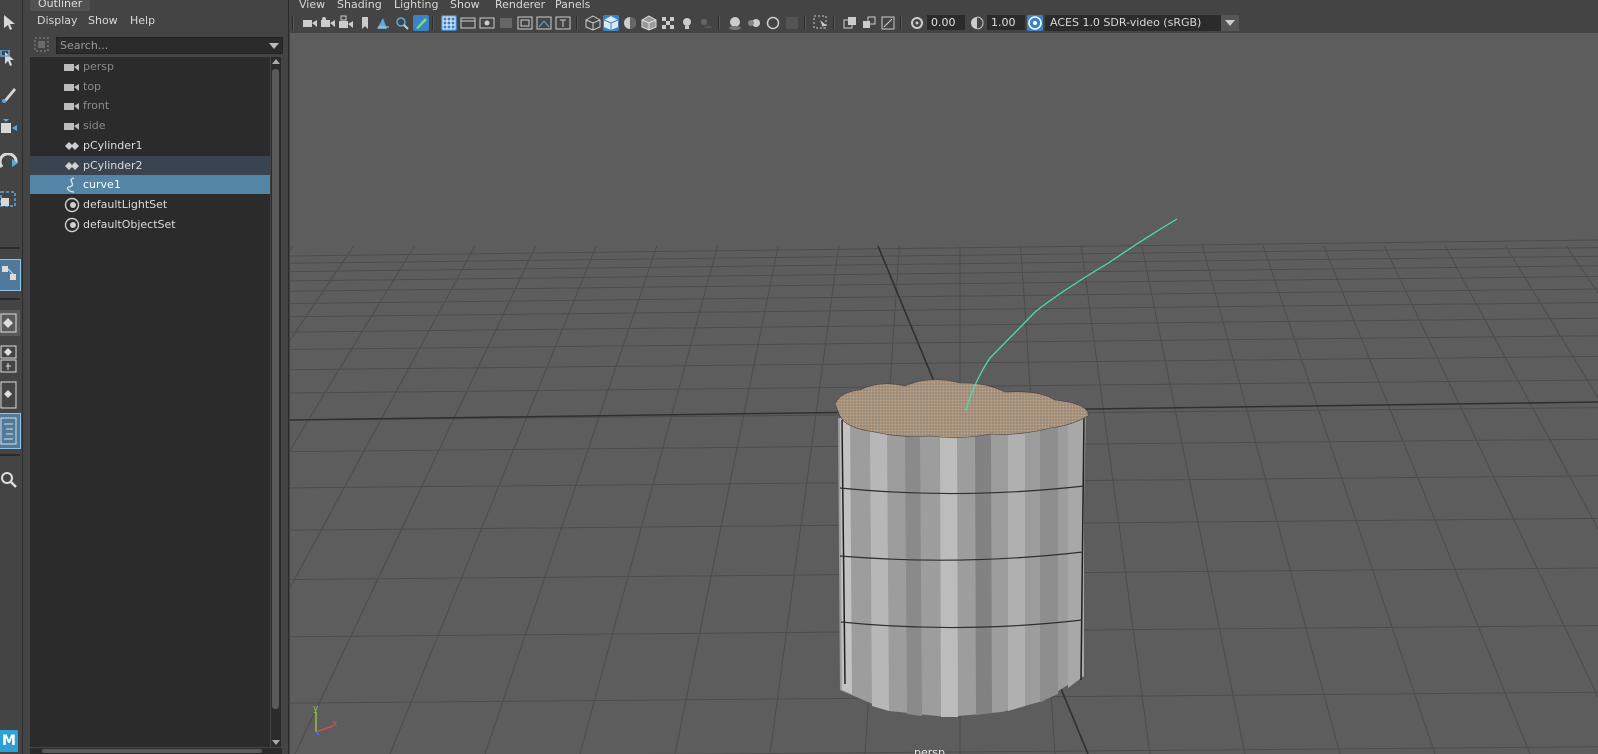 This screenshot has width=1598, height=754. What do you see at coordinates (961, 548) in the screenshot?
I see `cylinder-mesh` at bounding box center [961, 548].